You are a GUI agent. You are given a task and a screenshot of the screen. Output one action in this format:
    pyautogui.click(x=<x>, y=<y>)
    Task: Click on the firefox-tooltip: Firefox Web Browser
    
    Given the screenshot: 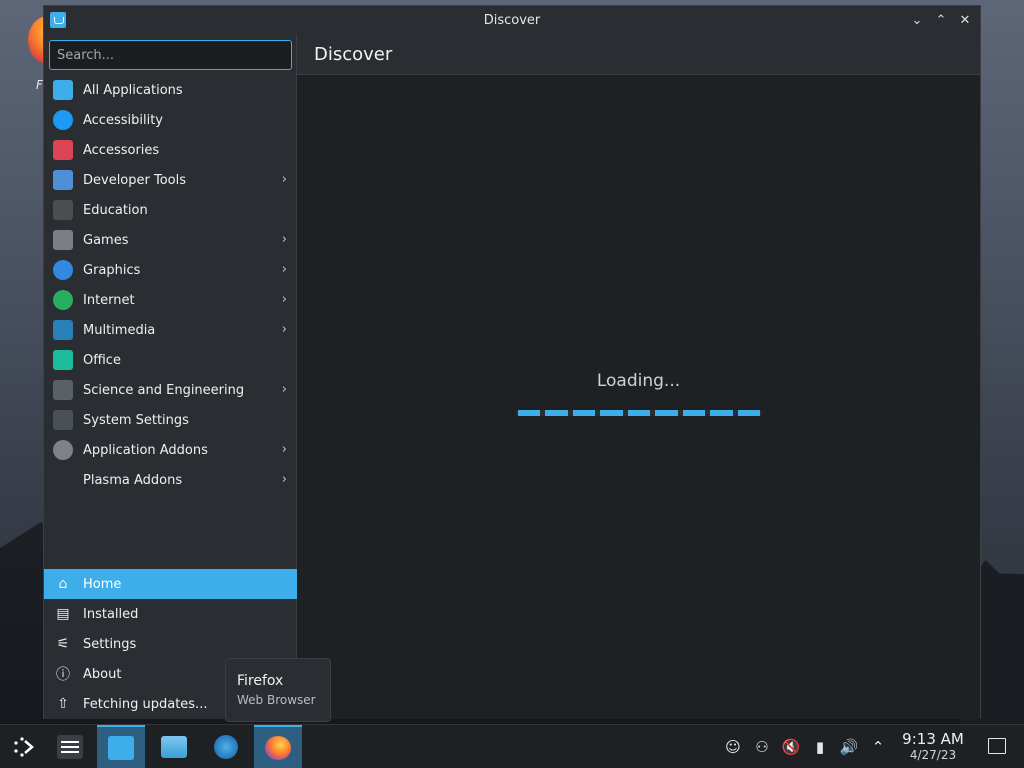 What is the action you would take?
    pyautogui.click(x=278, y=690)
    